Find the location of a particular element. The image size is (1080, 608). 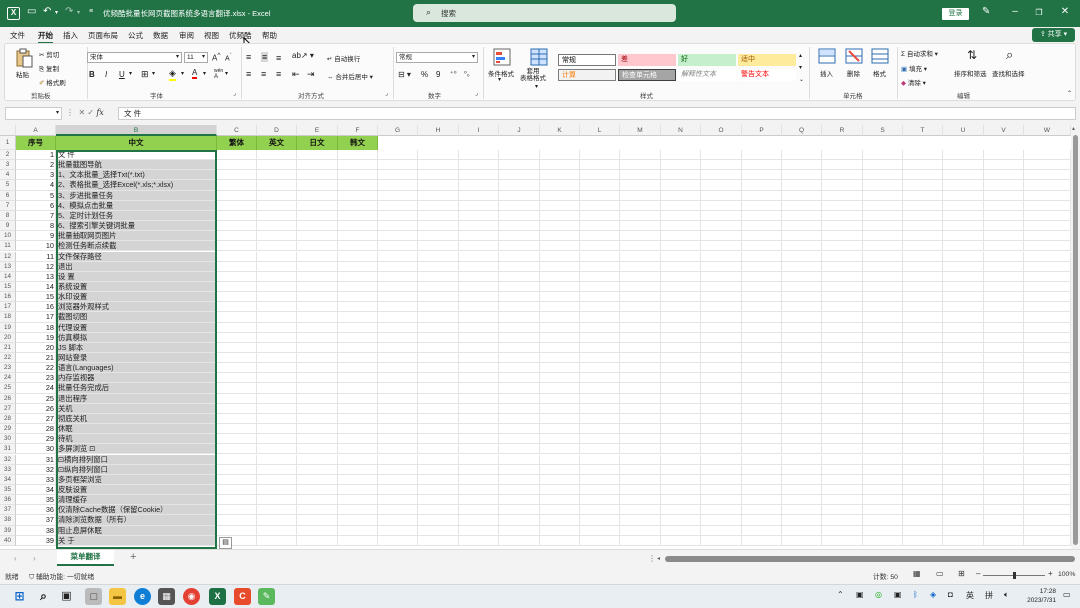

phonetic-guide-icon: wén A is located at coordinates (218, 74).